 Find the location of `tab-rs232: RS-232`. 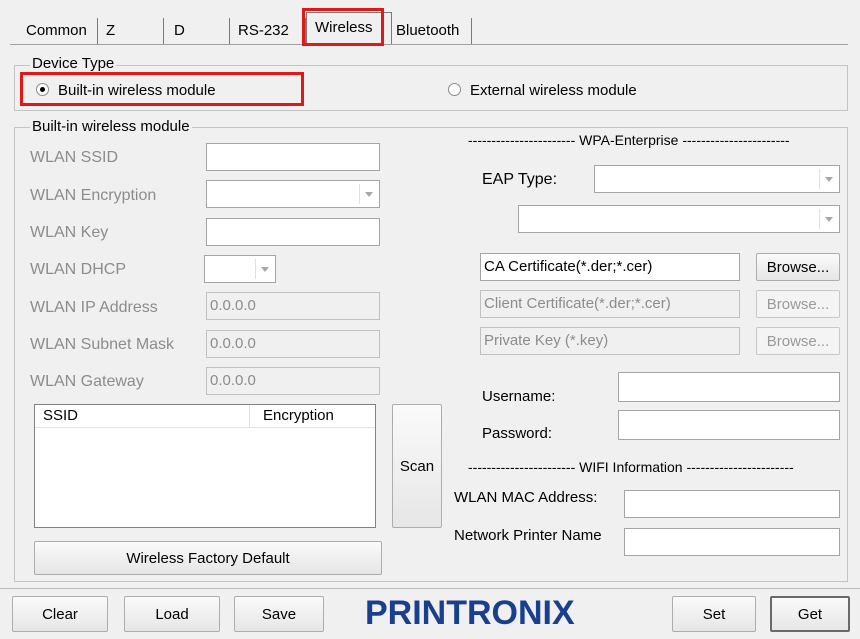

tab-rs232: RS-232 is located at coordinates (268, 31).